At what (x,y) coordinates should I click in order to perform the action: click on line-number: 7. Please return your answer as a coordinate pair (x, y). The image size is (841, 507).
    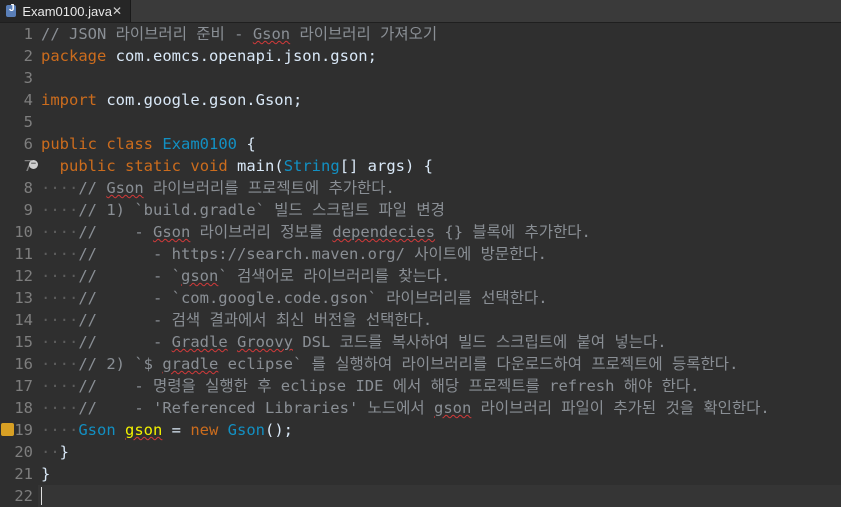
    Looking at the image, I should click on (16, 166).